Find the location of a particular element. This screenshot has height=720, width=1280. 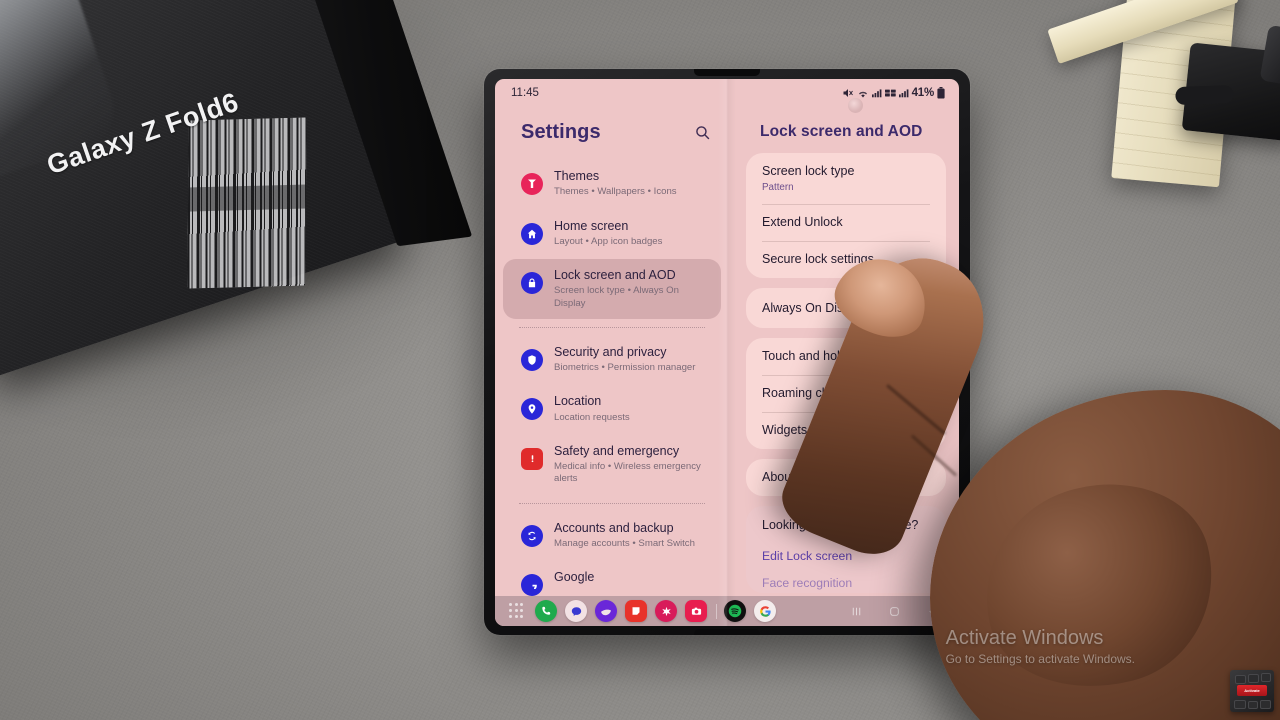

lock-icon is located at coordinates (532, 283).